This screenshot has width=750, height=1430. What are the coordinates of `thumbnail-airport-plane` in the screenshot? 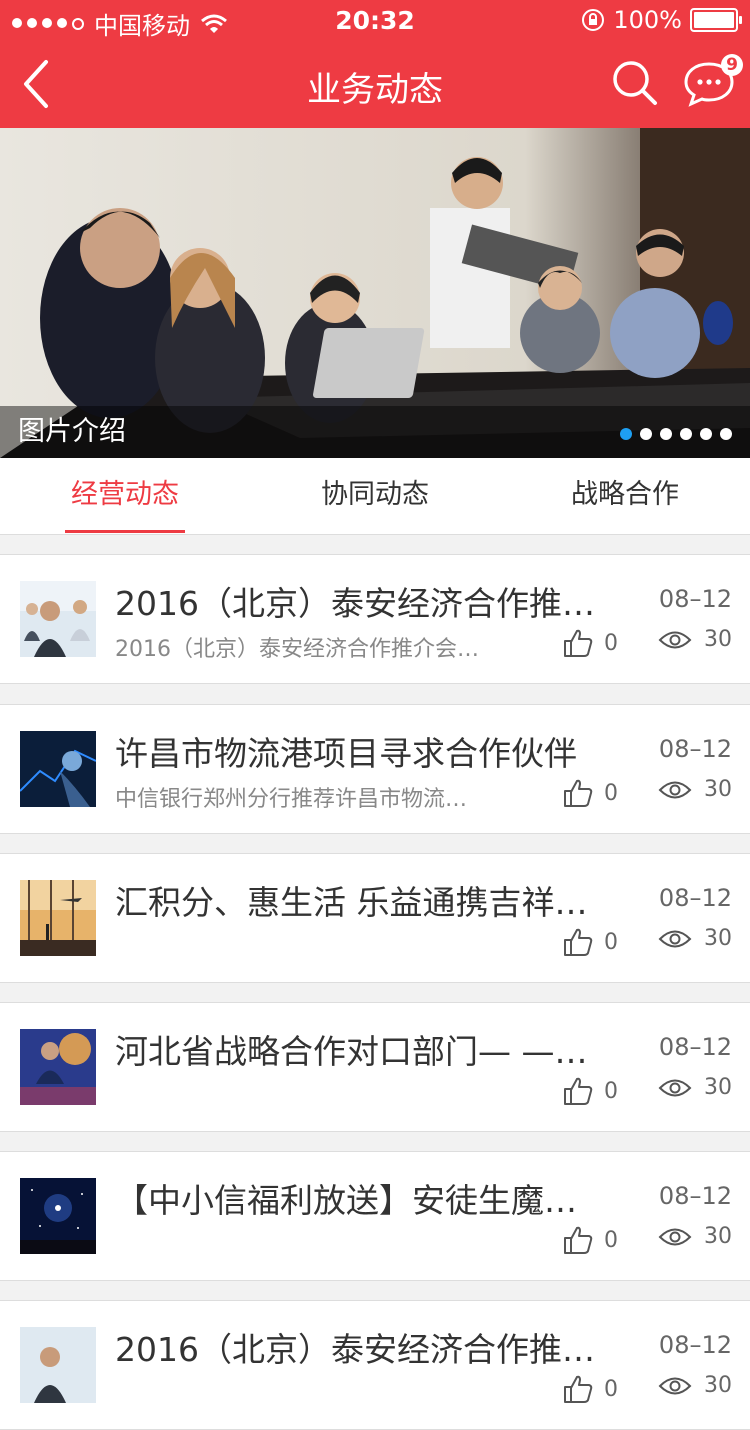 It's located at (58, 918).